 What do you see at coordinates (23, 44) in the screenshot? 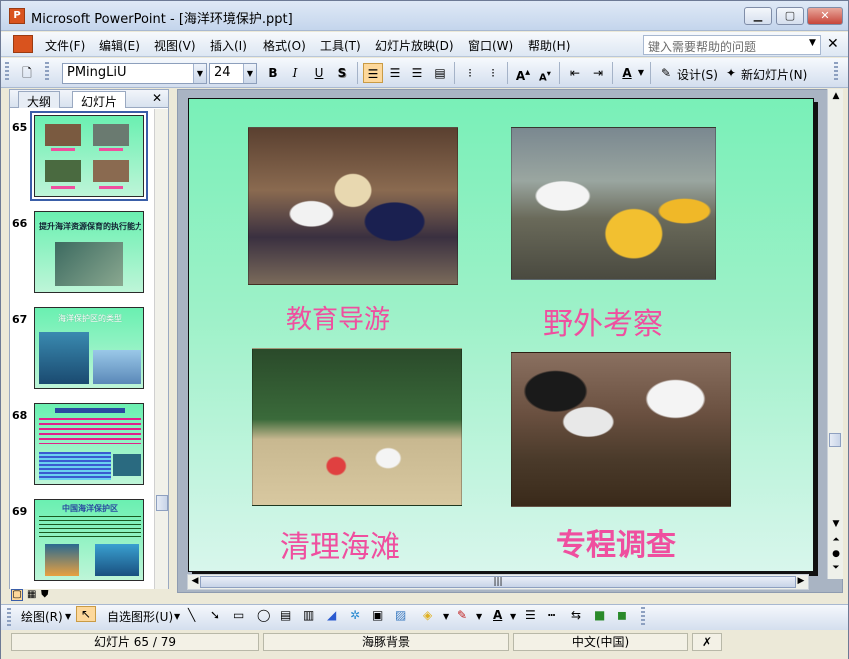
I see `document-icon` at bounding box center [23, 44].